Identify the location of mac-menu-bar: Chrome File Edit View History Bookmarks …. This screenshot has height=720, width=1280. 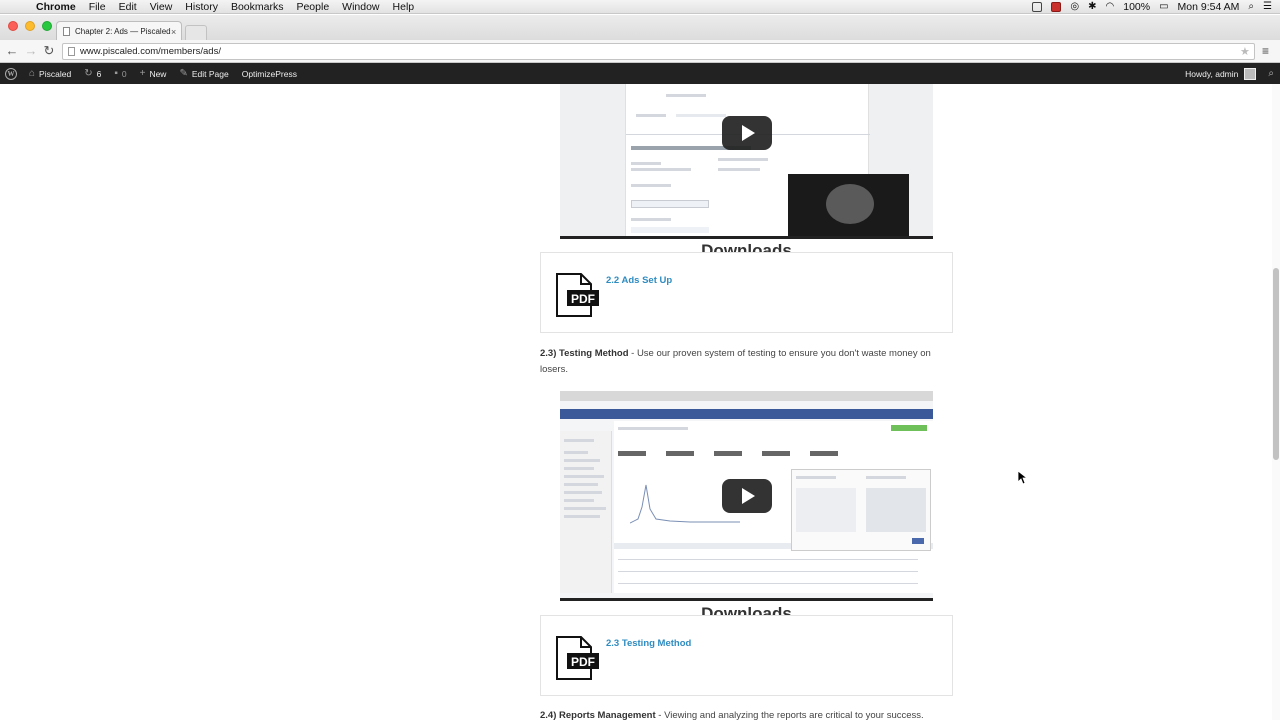
(640, 7).